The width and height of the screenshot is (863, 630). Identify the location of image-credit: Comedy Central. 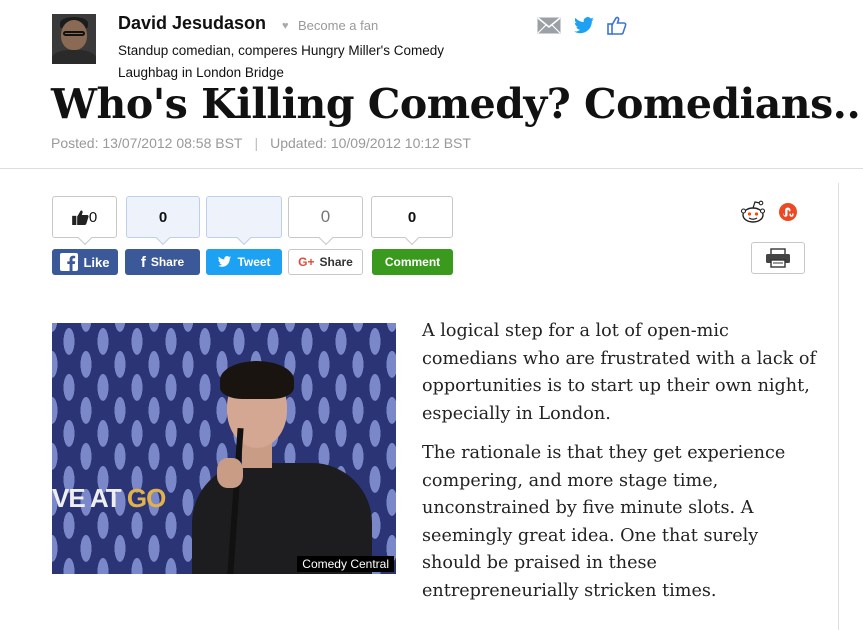
(345, 564).